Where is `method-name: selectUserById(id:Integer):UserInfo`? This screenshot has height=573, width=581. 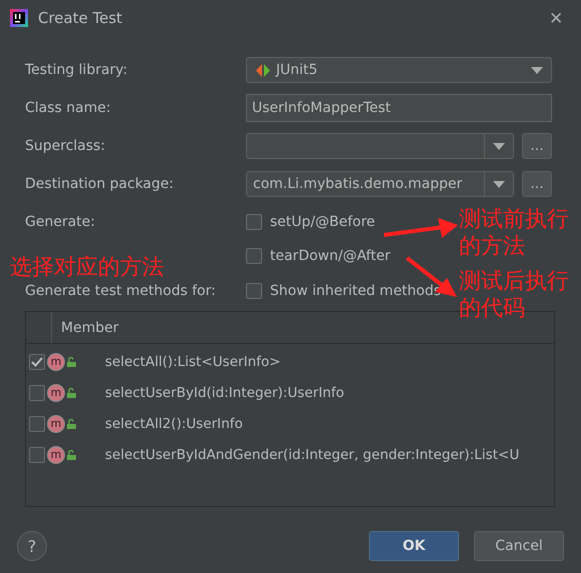 method-name: selectUserById(id:Integer):UserInfo is located at coordinates (224, 392).